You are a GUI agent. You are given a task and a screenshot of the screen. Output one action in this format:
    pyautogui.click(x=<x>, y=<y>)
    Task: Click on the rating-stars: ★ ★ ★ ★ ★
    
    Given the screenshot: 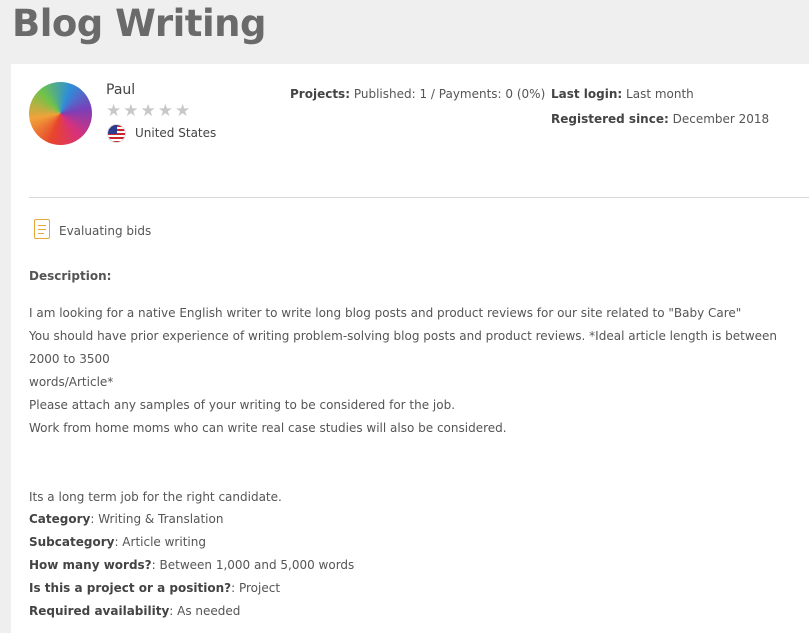 What is the action you would take?
    pyautogui.click(x=148, y=111)
    